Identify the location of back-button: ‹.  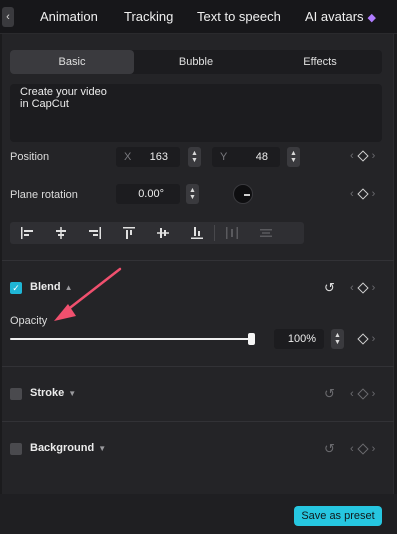
(8, 17).